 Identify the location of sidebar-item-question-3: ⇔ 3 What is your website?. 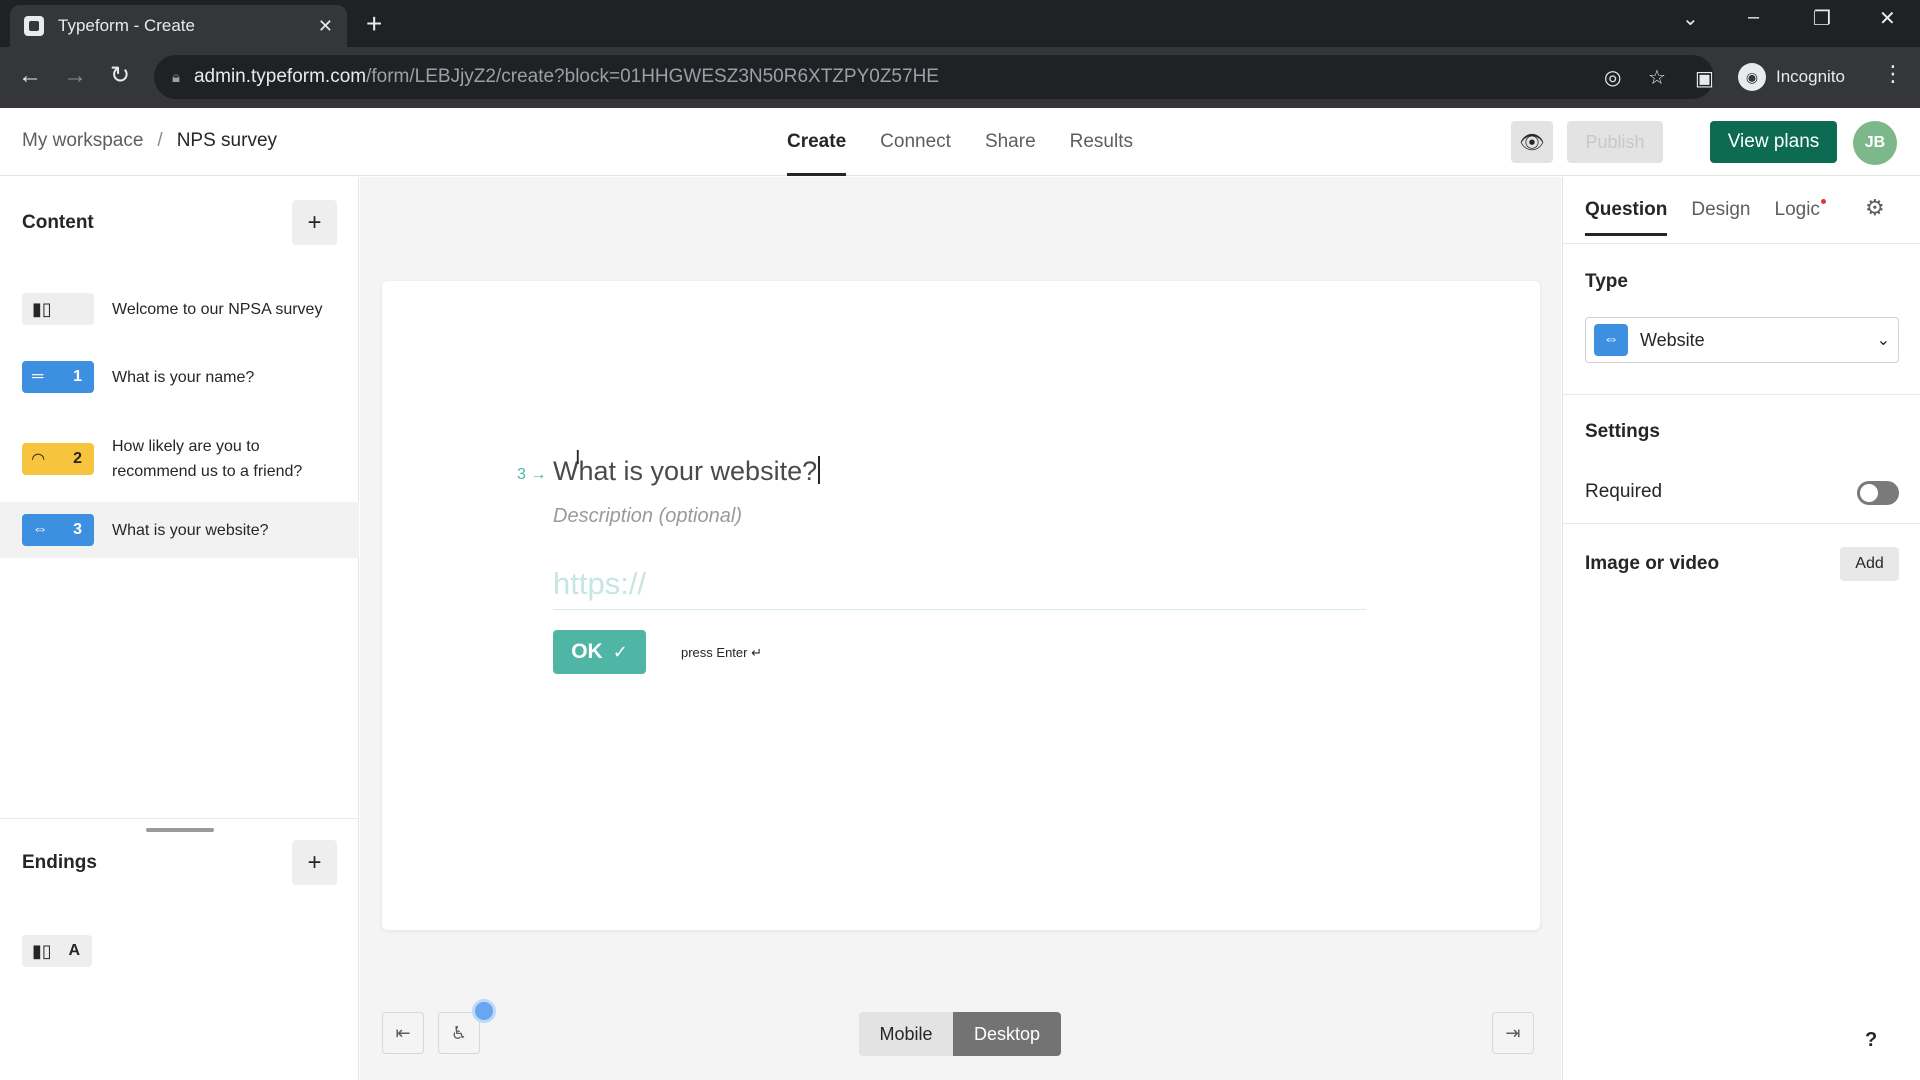
(179, 530).